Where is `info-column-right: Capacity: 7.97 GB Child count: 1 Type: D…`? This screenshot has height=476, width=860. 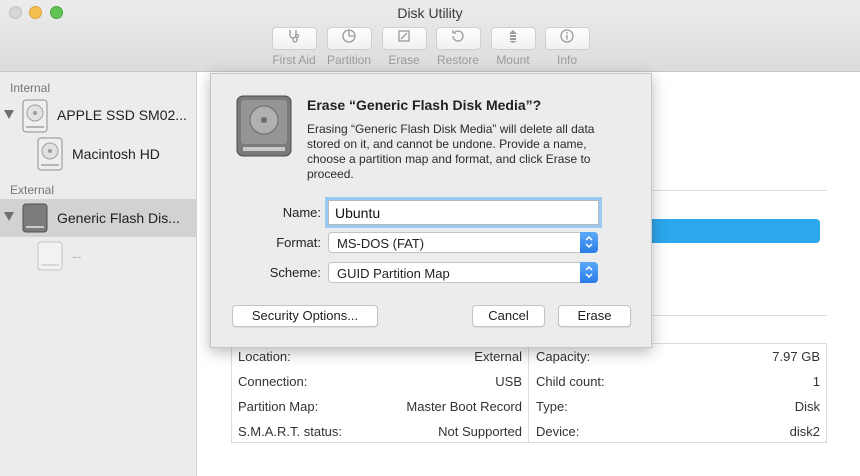
info-column-right: Capacity: 7.97 GB Child count: 1 Type: D… is located at coordinates (678, 393).